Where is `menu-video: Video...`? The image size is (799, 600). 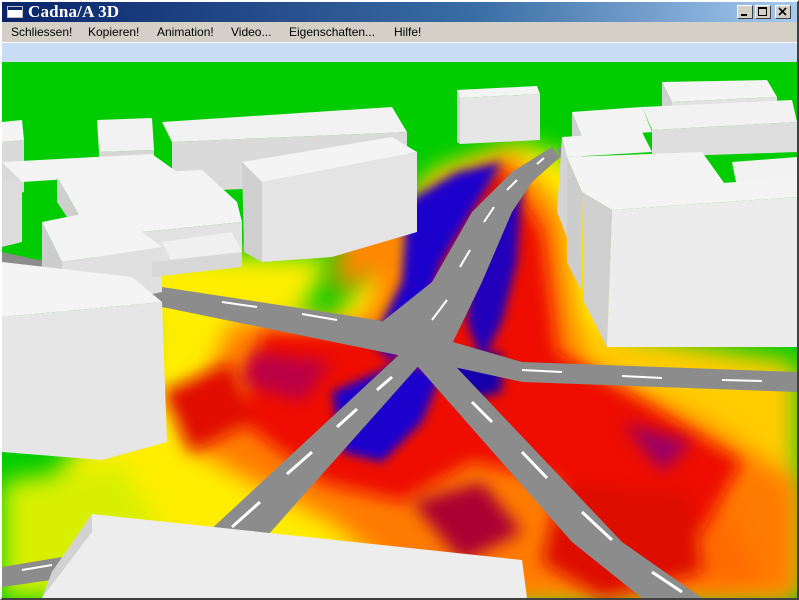
menu-video: Video... is located at coordinates (251, 32).